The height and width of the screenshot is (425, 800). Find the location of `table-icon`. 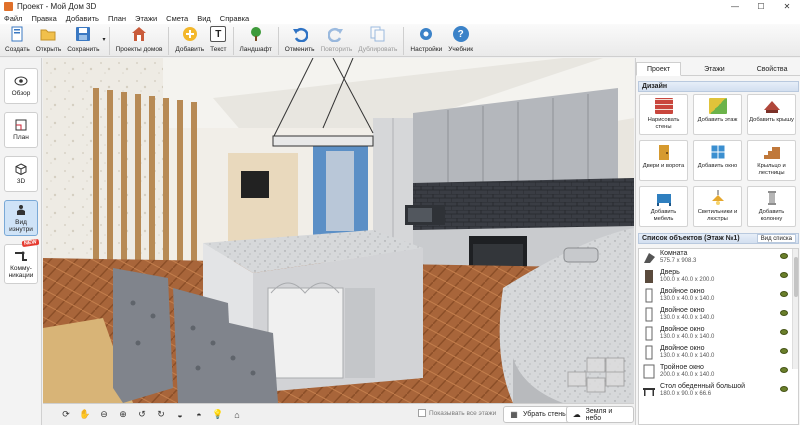

table-icon is located at coordinates (649, 390).